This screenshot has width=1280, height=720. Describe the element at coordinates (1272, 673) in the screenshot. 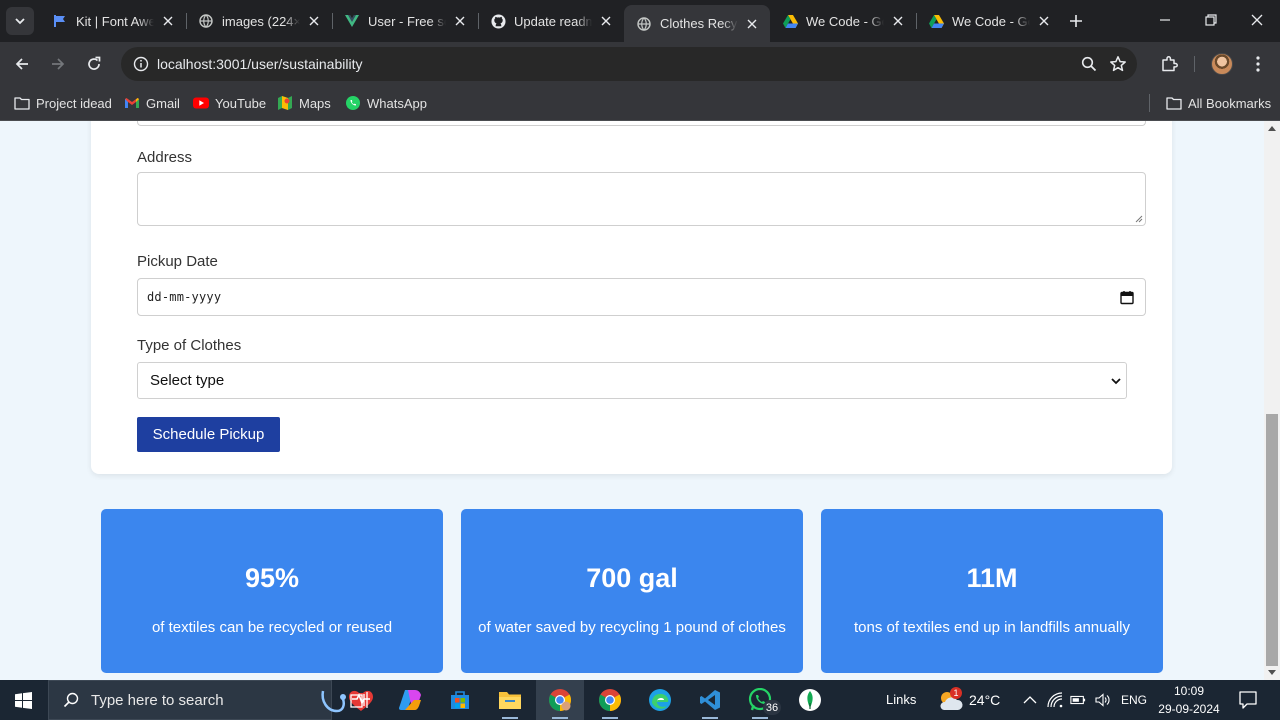

I see `scroll-down-arrow-icon` at that location.